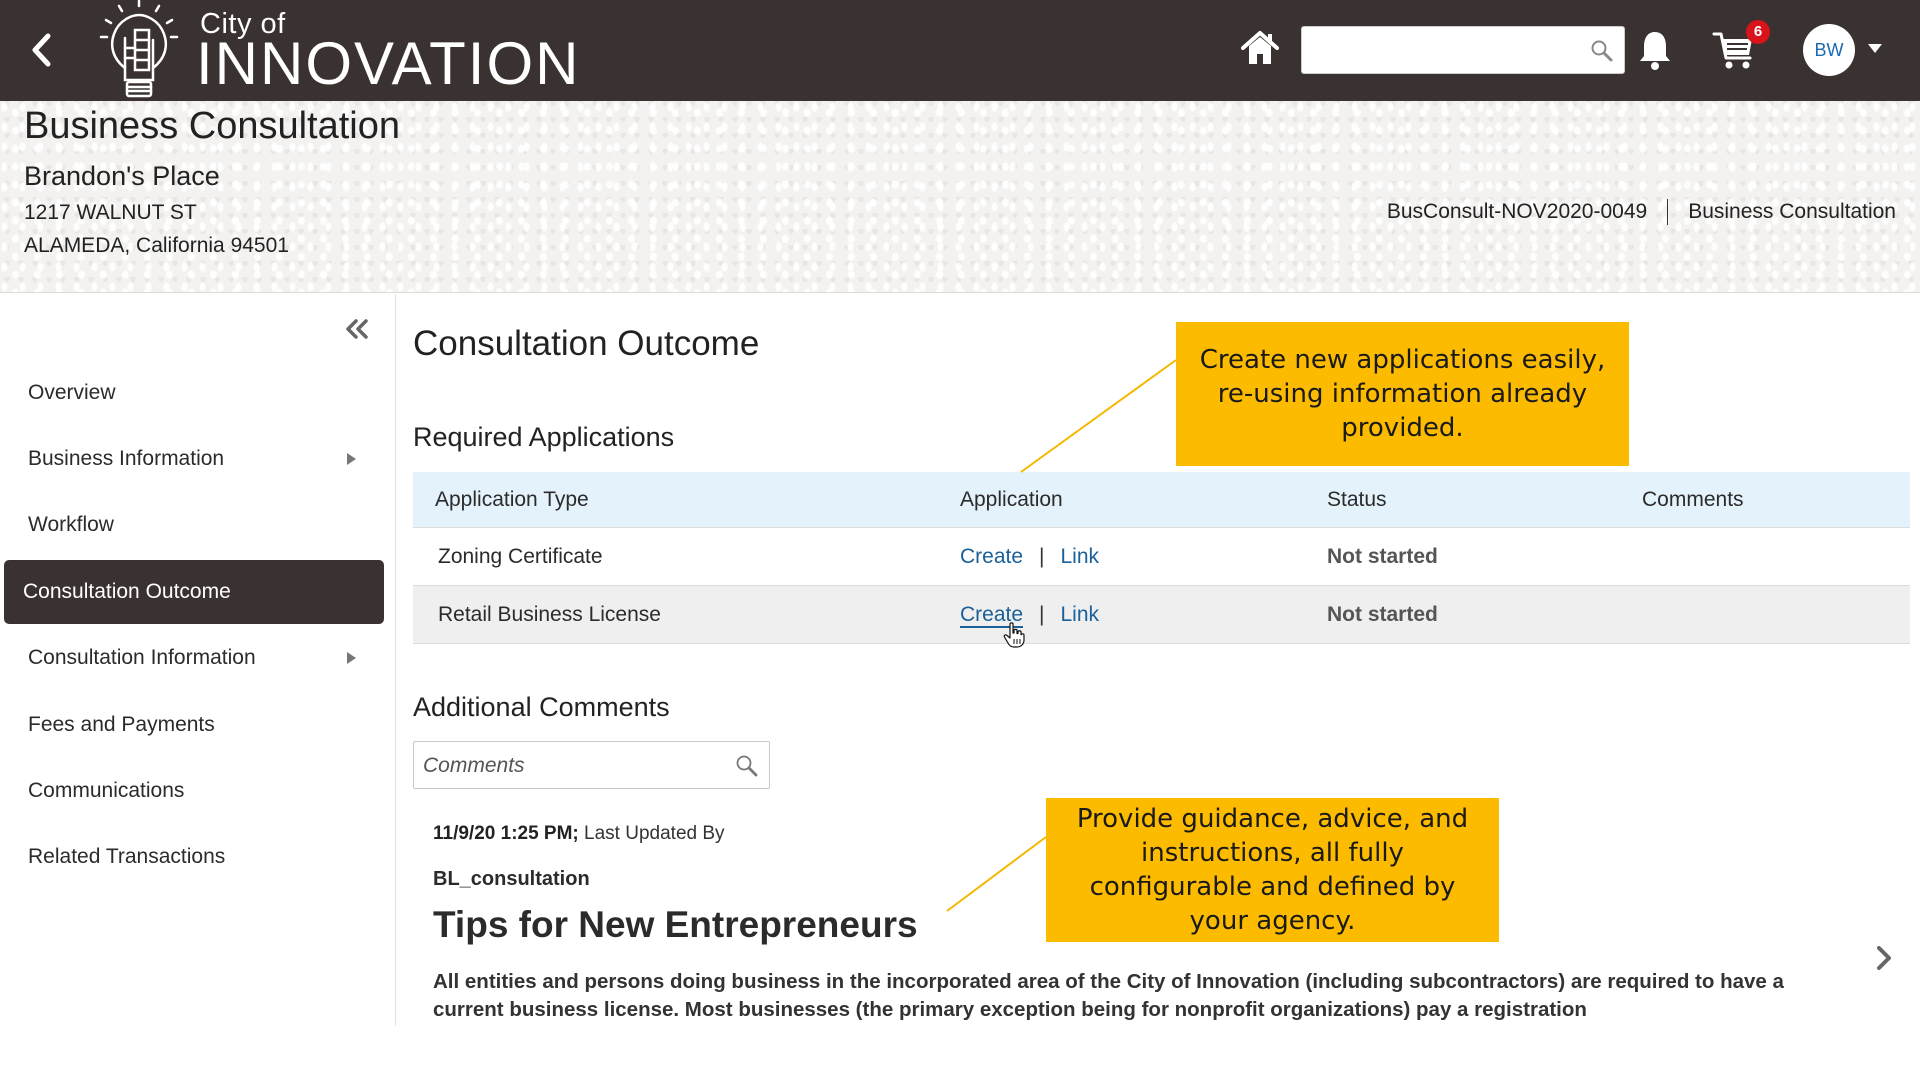  I want to click on sidebar-item-communications: Communications, so click(194, 791).